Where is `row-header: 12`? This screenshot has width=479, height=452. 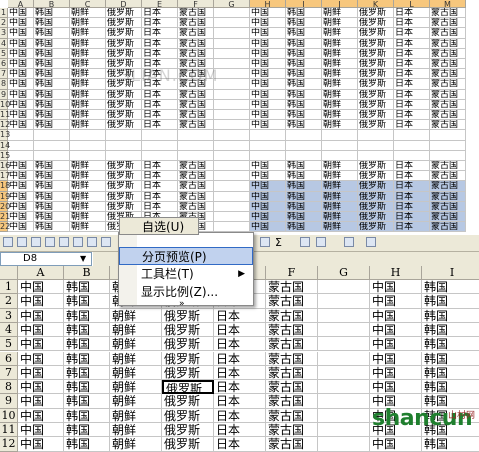 row-header: 12 is located at coordinates (9, 444).